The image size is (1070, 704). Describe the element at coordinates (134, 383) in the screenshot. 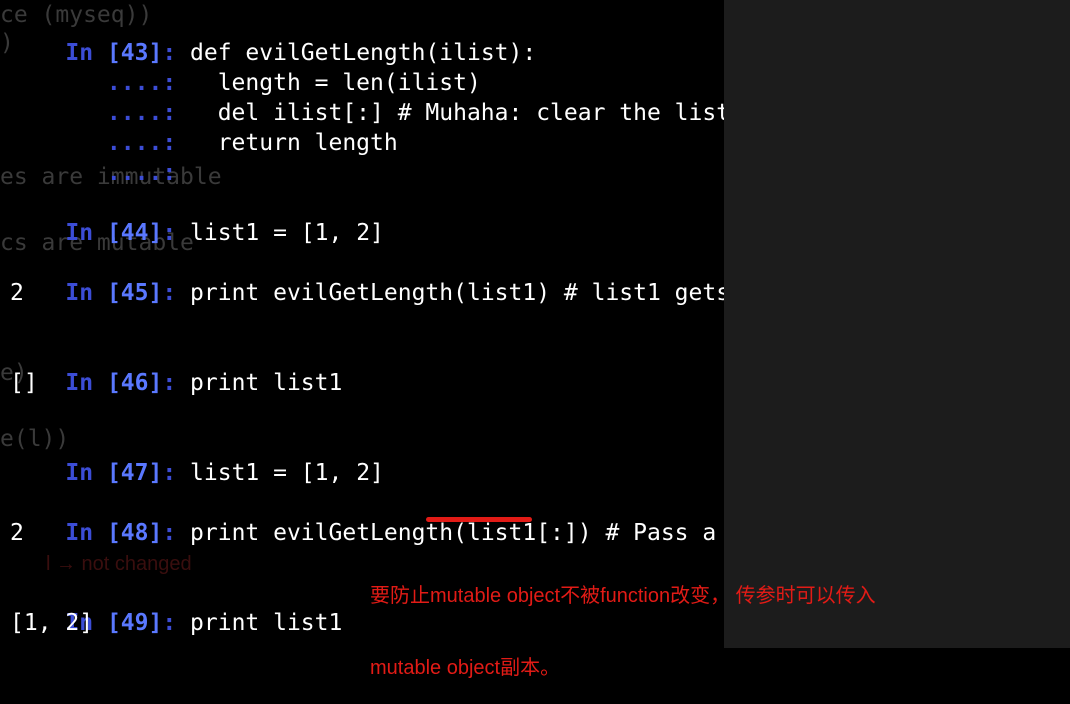

I see `prompt-number: [46]` at that location.